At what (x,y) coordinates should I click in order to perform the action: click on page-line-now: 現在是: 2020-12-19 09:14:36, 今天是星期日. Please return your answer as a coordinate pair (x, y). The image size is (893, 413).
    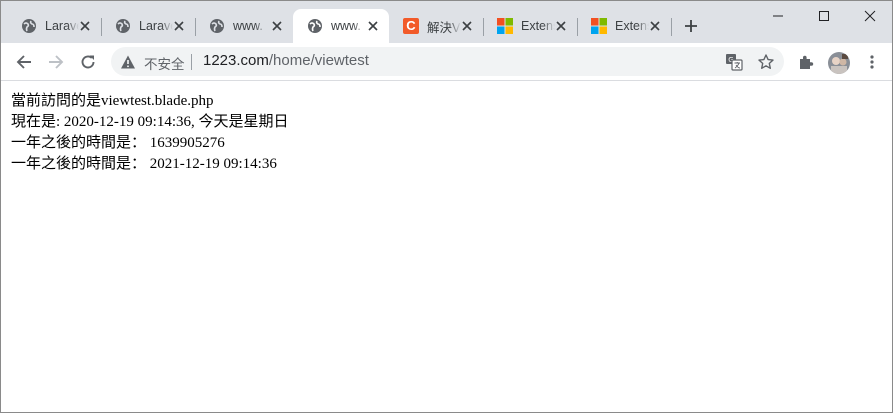
    Looking at the image, I should click on (150, 122).